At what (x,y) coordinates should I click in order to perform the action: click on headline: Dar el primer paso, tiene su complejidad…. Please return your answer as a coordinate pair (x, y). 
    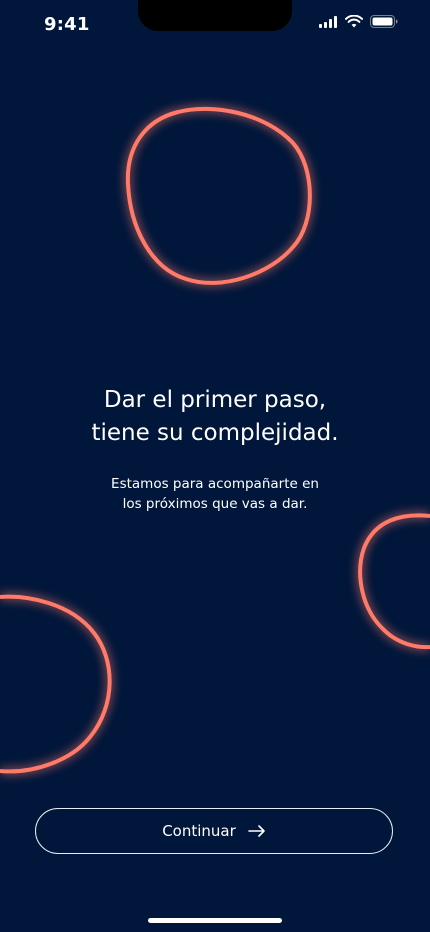
    Looking at the image, I should click on (215, 417).